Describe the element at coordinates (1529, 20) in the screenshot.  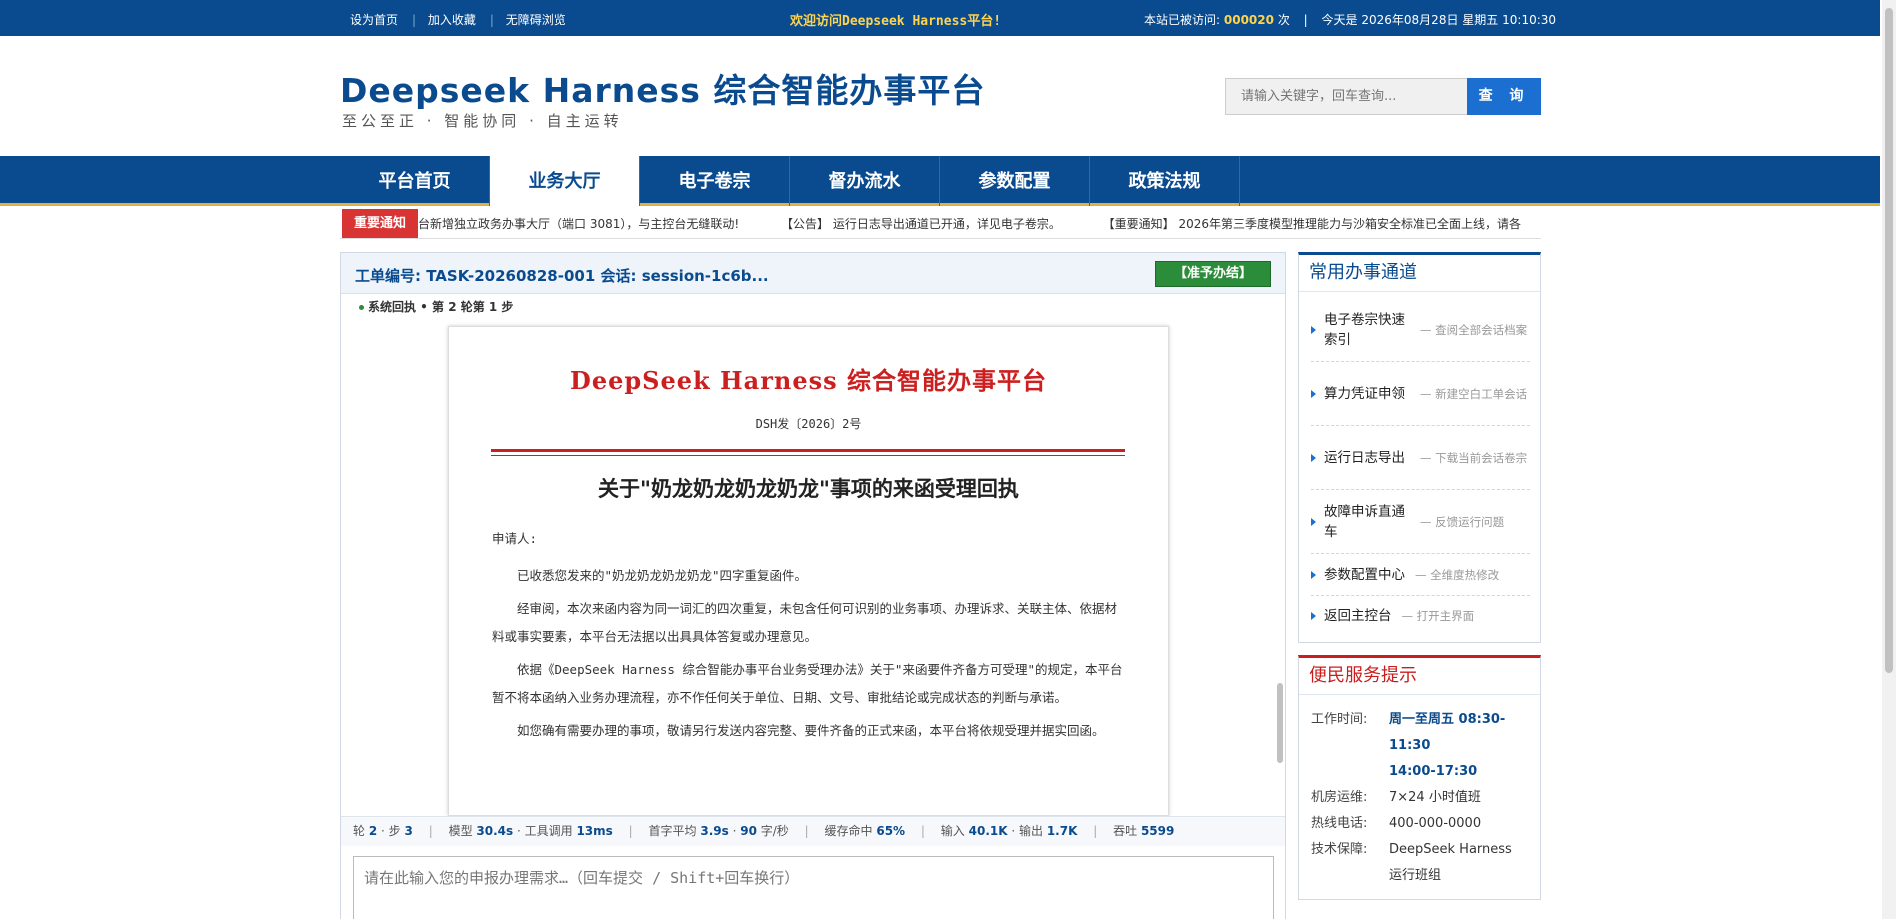
I see `current-time: 10:10:30` at that location.